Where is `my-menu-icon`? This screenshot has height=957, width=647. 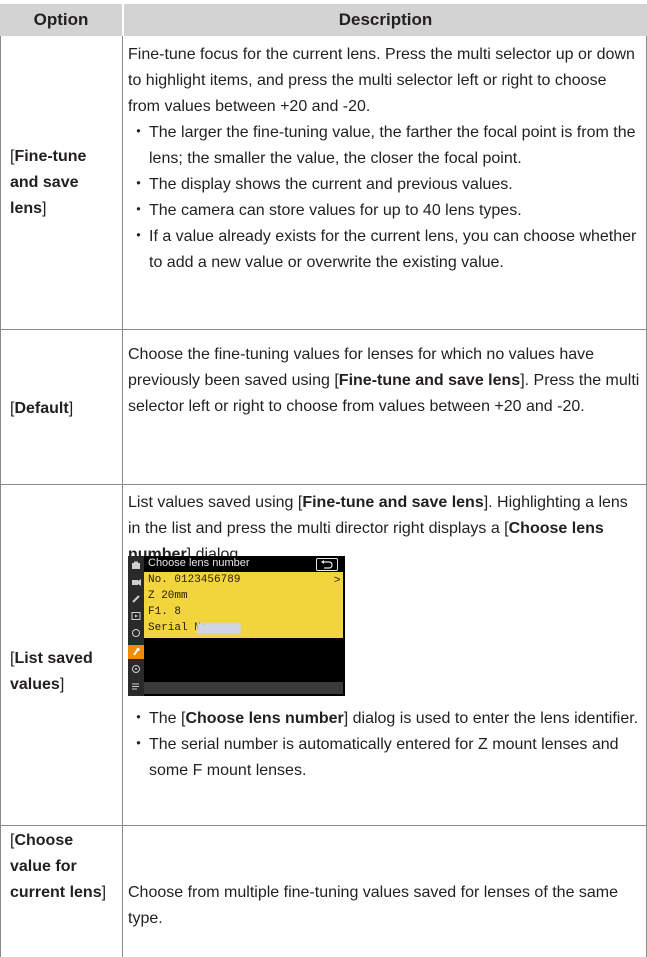 my-menu-icon is located at coordinates (135, 686).